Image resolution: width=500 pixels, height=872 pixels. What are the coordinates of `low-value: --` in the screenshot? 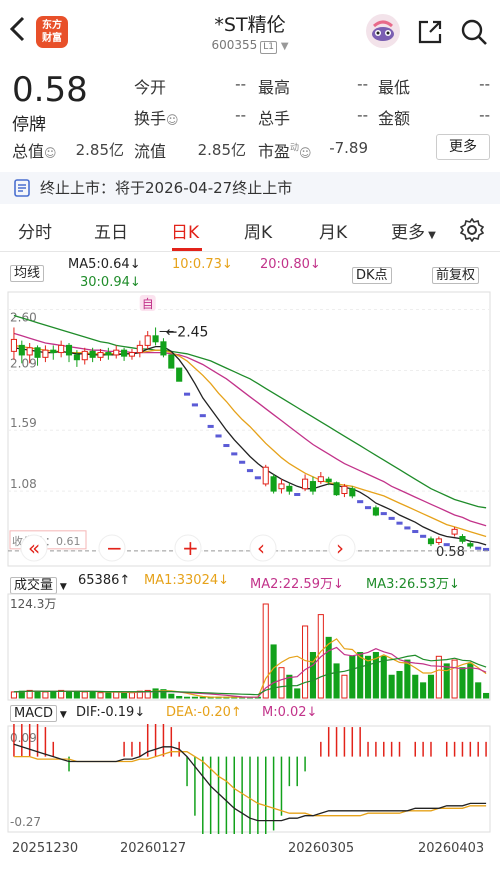 It's located at (484, 84).